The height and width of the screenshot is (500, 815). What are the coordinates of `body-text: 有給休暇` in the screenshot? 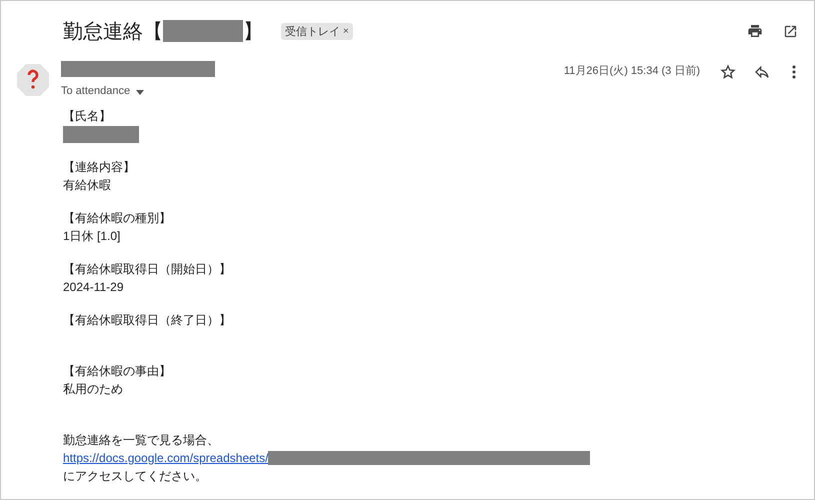 It's located at (87, 185).